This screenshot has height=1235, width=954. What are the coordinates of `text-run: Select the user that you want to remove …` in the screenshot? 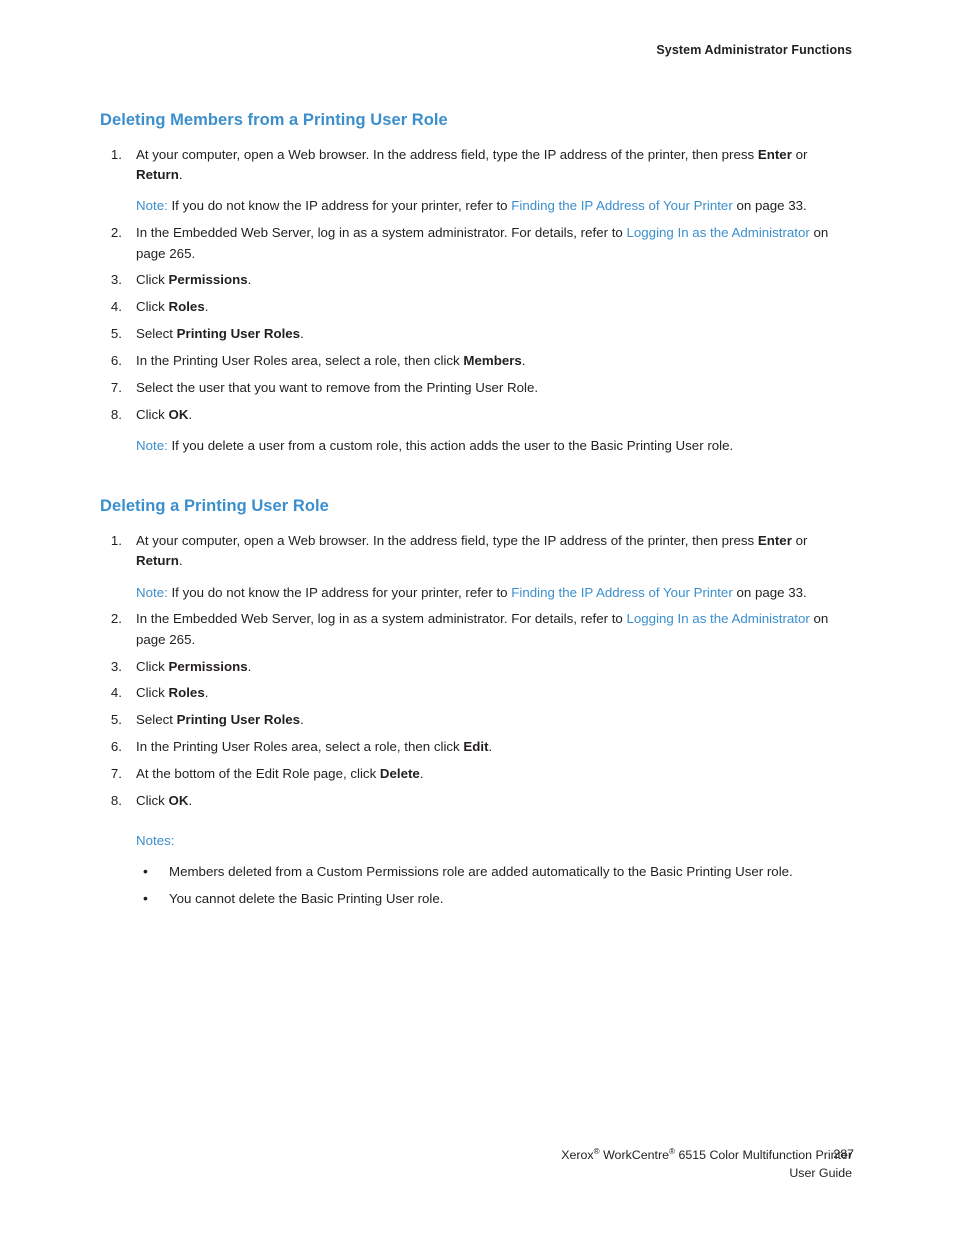 It's located at (337, 387).